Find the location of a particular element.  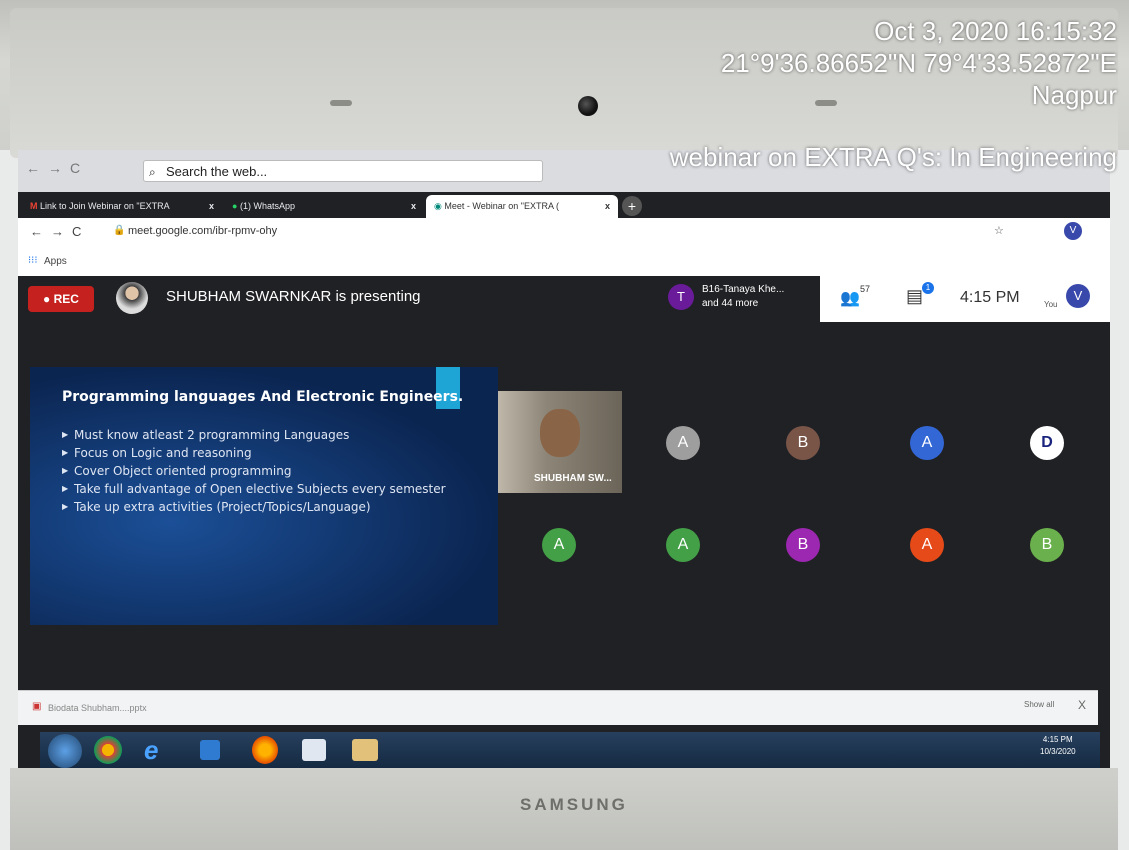

laptop-brand: SAMSUNG is located at coordinates (574, 804).